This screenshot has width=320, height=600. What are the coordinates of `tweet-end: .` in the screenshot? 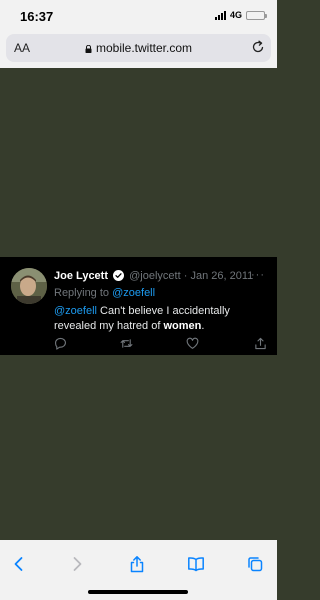 It's located at (203, 326).